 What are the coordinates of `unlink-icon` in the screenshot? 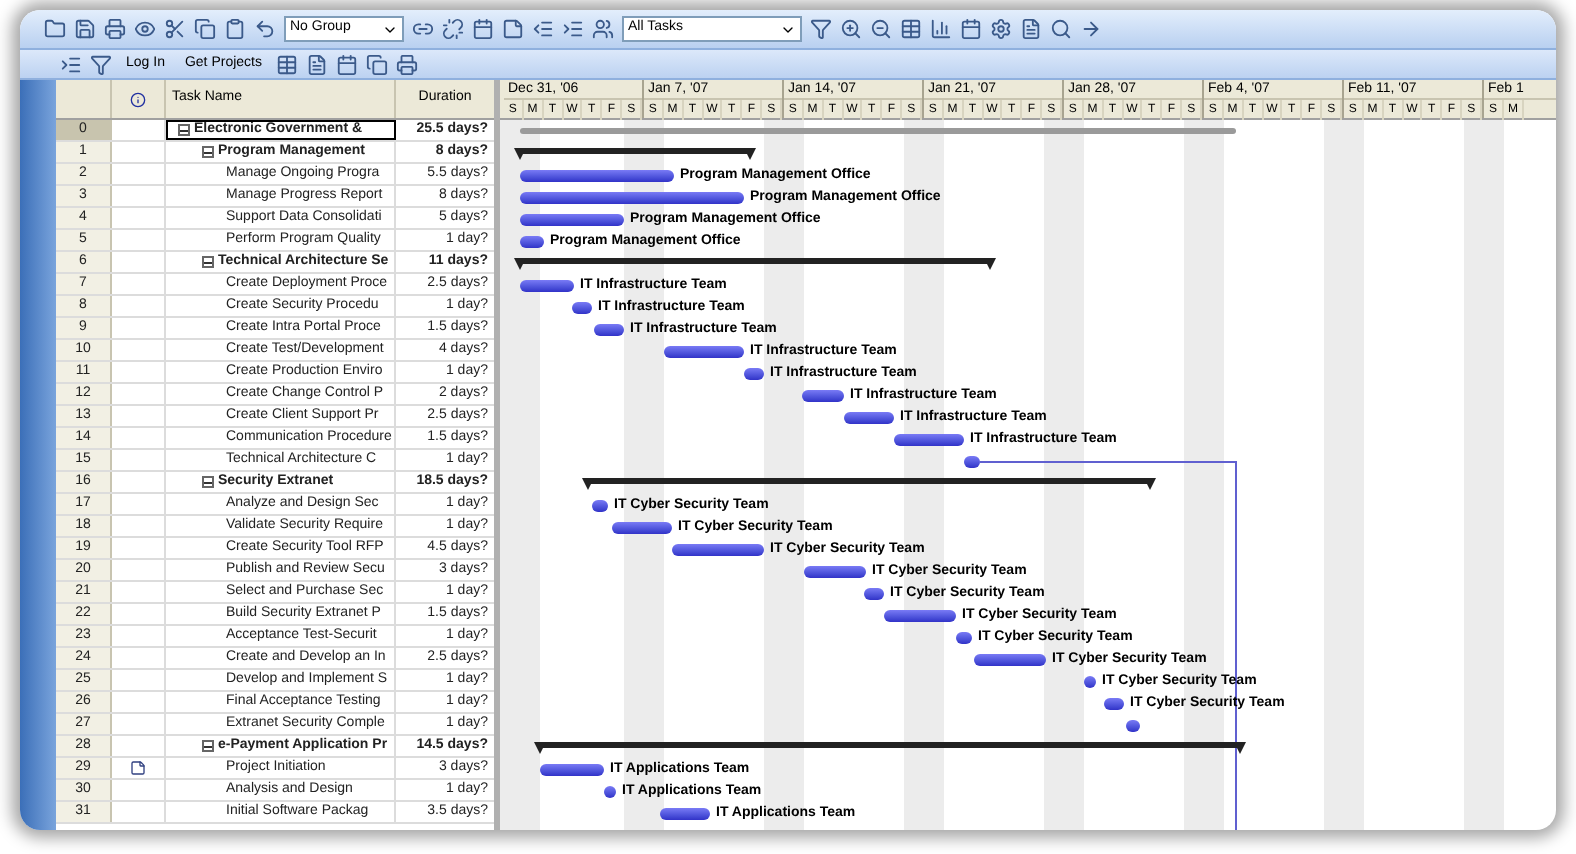 It's located at (453, 29).